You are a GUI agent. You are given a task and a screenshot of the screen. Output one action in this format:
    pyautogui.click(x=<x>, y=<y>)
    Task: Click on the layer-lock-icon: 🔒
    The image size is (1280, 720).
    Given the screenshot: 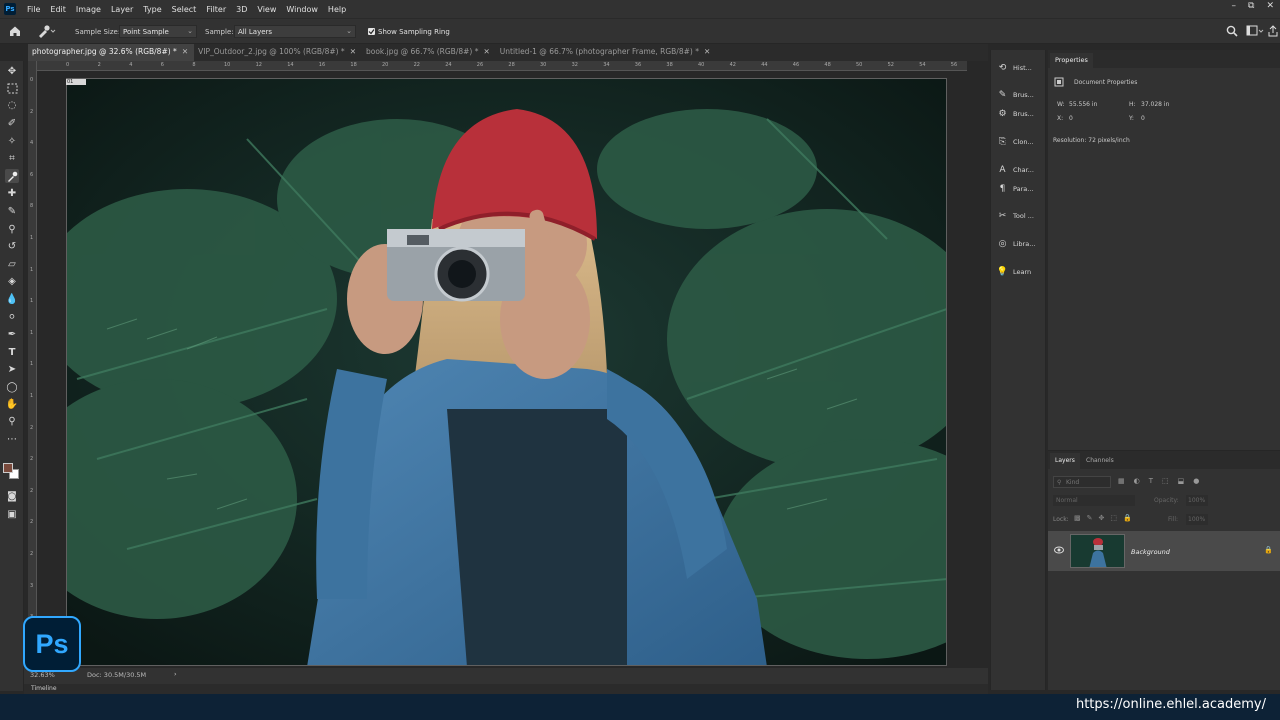 What is the action you would take?
    pyautogui.click(x=1268, y=550)
    